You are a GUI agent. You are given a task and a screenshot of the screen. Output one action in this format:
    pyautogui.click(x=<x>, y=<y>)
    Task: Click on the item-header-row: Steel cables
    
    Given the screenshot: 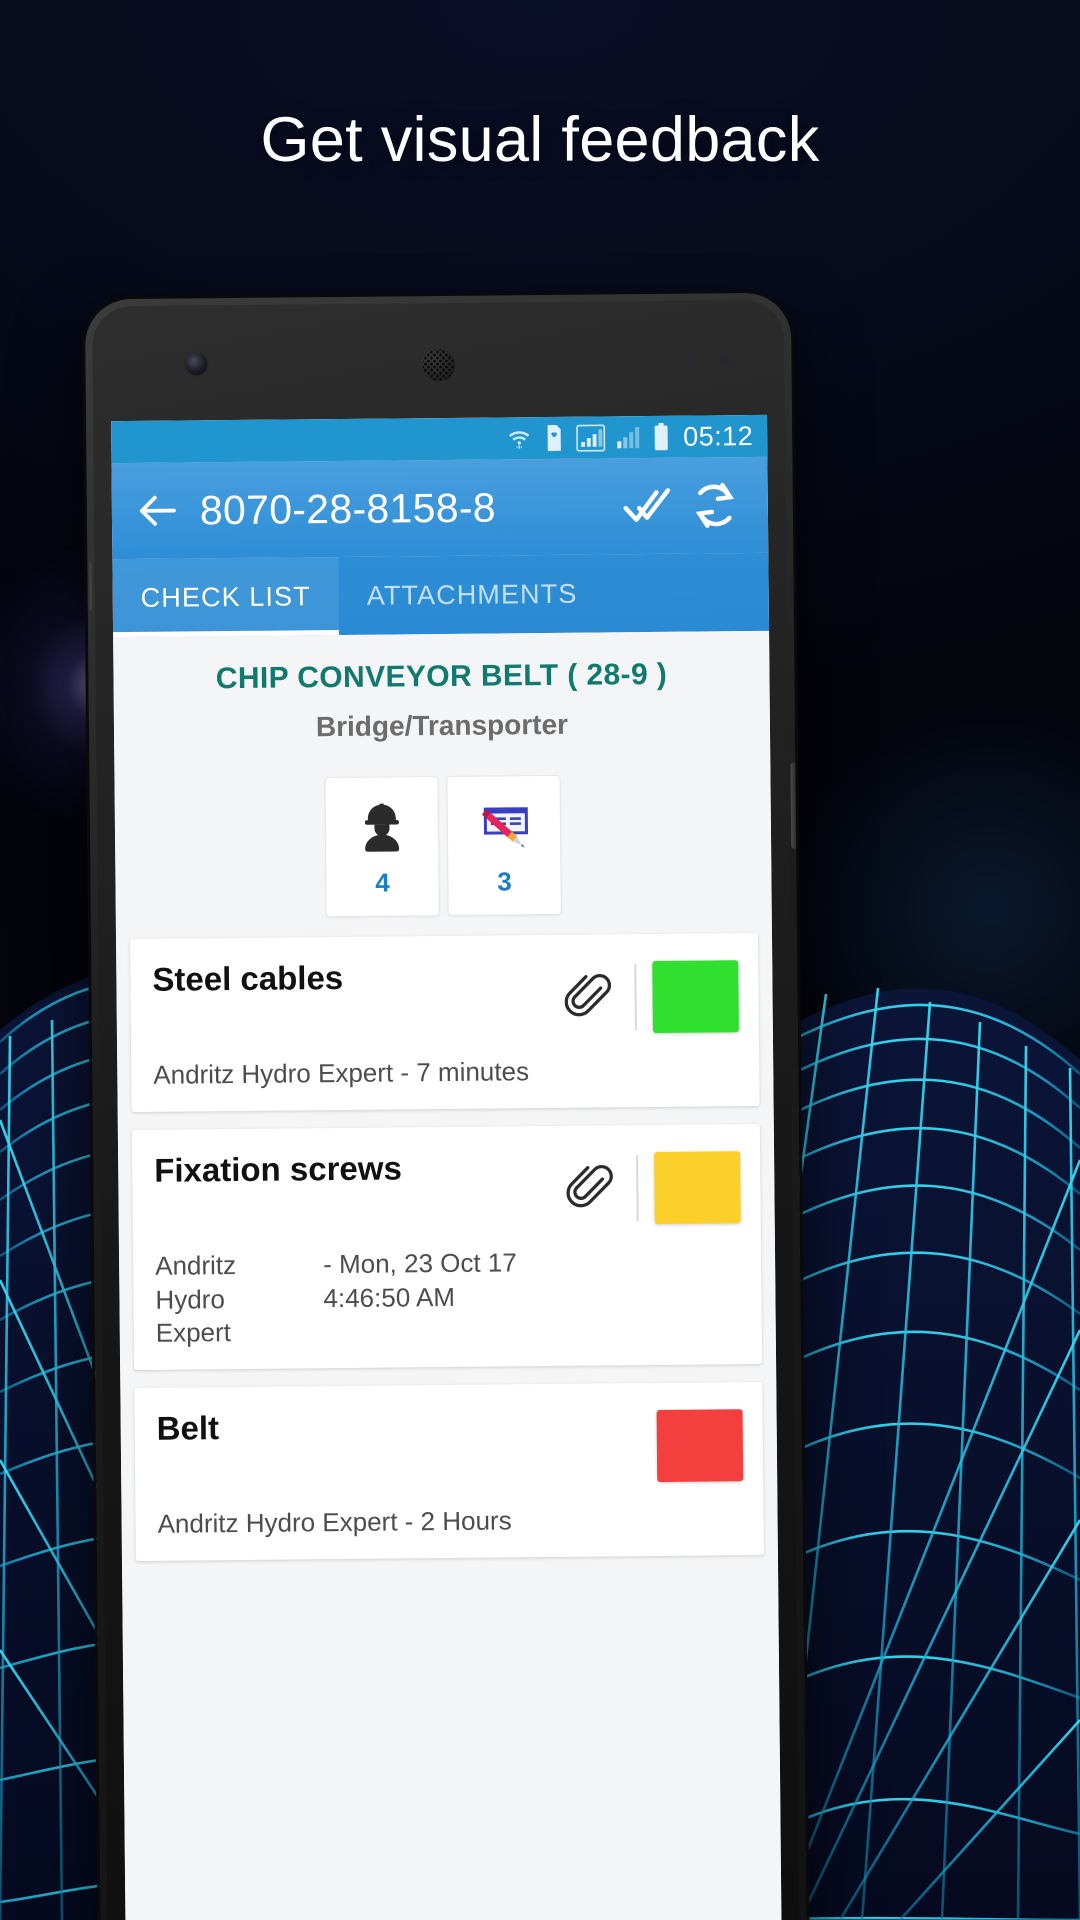 What is the action you would take?
    pyautogui.click(x=445, y=999)
    